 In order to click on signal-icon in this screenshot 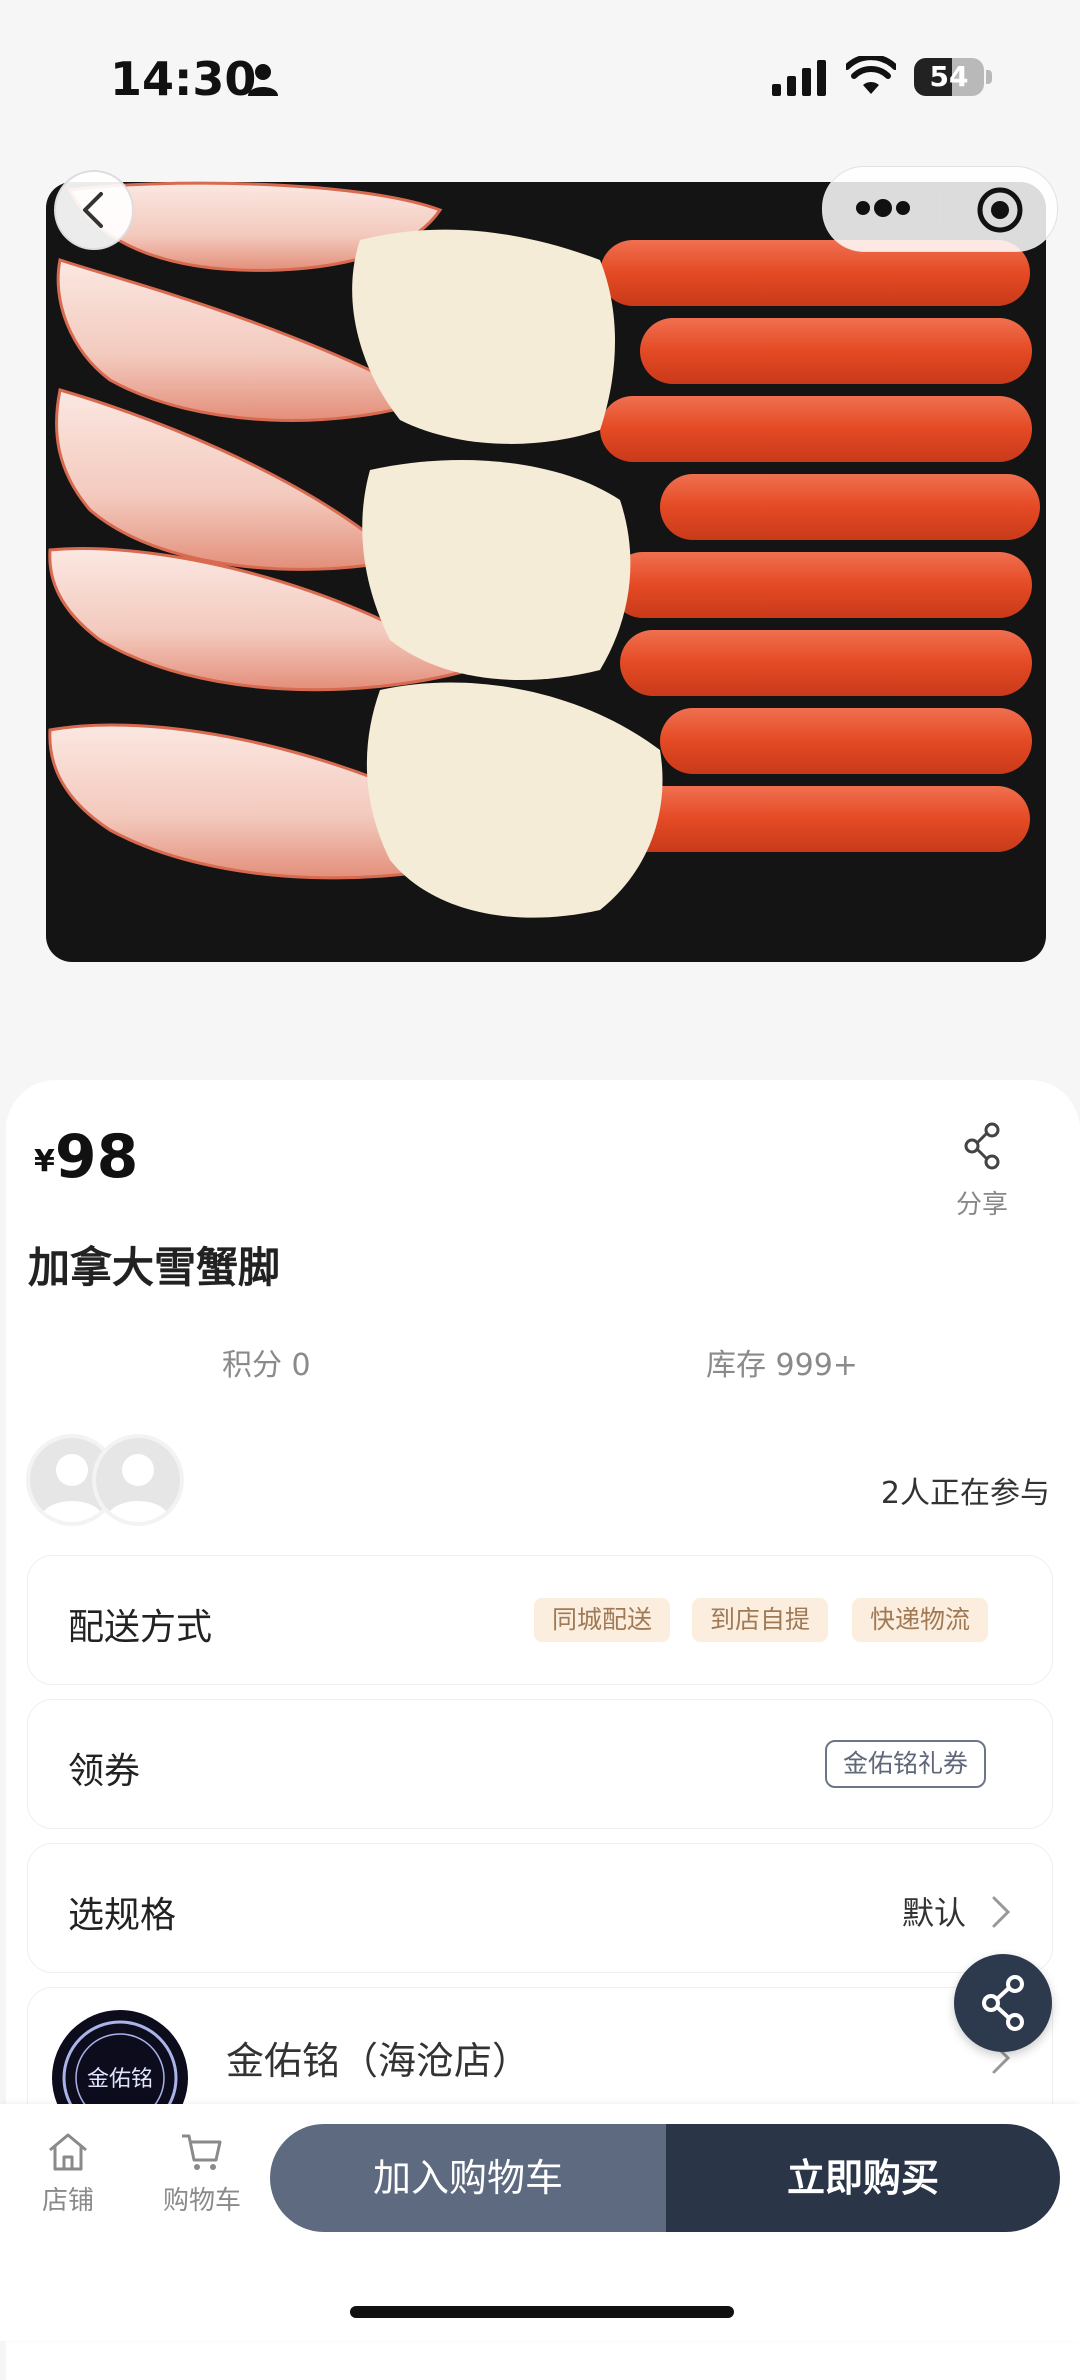, I will do `click(799, 78)`.